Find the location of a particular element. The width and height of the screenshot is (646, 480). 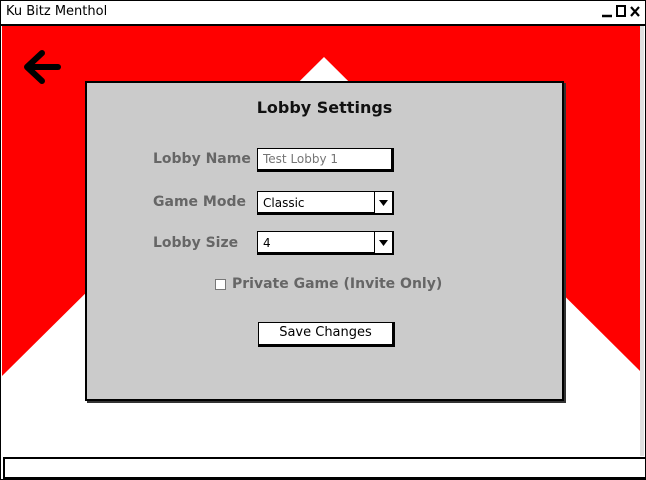

back-button is located at coordinates (42, 67).